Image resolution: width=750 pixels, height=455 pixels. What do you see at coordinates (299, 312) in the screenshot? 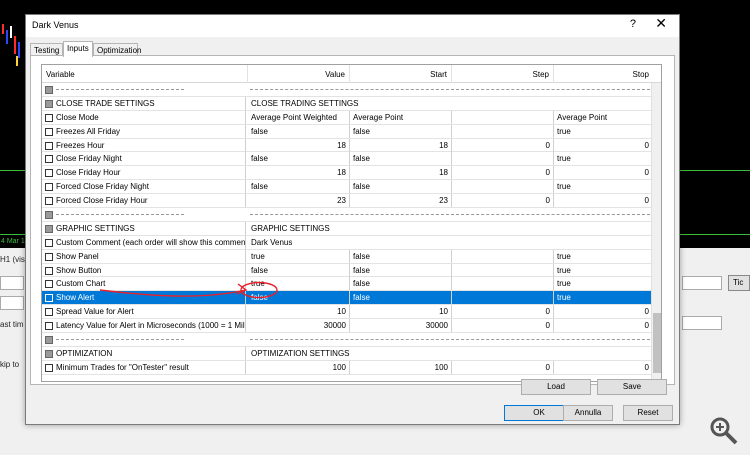
I see `value-cell: 10` at bounding box center [299, 312].